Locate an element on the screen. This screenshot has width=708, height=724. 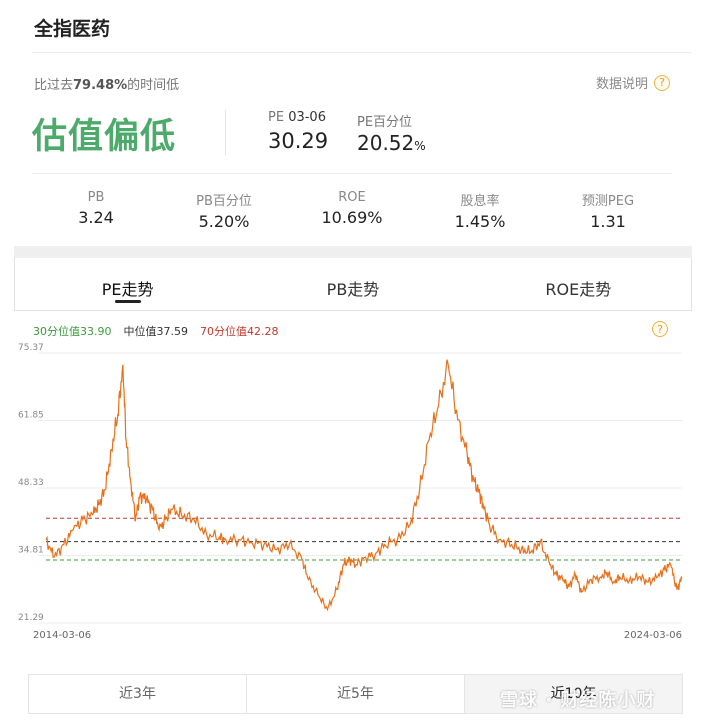
watermark: 雪球 · 财经陈小财 is located at coordinates (578, 700).